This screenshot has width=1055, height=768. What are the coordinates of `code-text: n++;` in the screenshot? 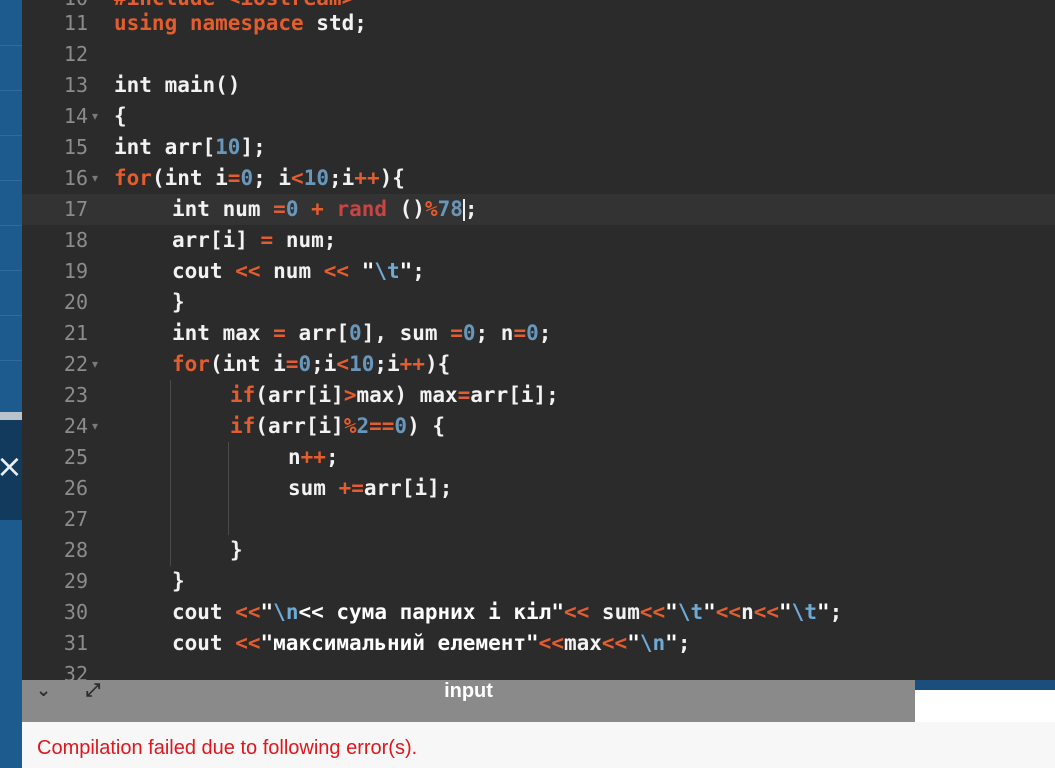 It's located at (313, 457).